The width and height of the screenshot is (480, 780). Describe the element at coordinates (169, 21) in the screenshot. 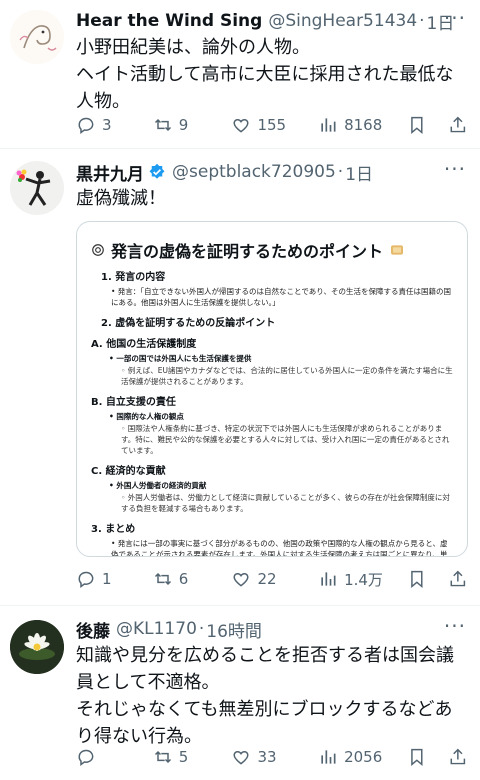

I see `display-name: Hear the Wind Sing` at that location.